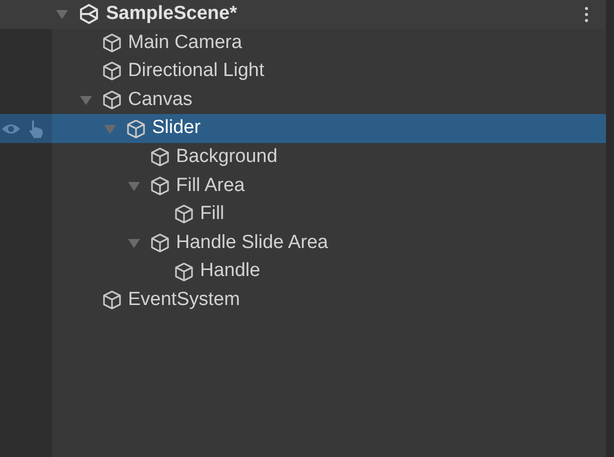 This screenshot has height=457, width=614. Describe the element at coordinates (303, 100) in the screenshot. I see `hierarchy-item: Canvas` at that location.